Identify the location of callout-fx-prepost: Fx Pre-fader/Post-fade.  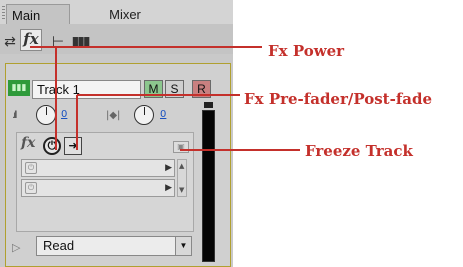
(338, 99).